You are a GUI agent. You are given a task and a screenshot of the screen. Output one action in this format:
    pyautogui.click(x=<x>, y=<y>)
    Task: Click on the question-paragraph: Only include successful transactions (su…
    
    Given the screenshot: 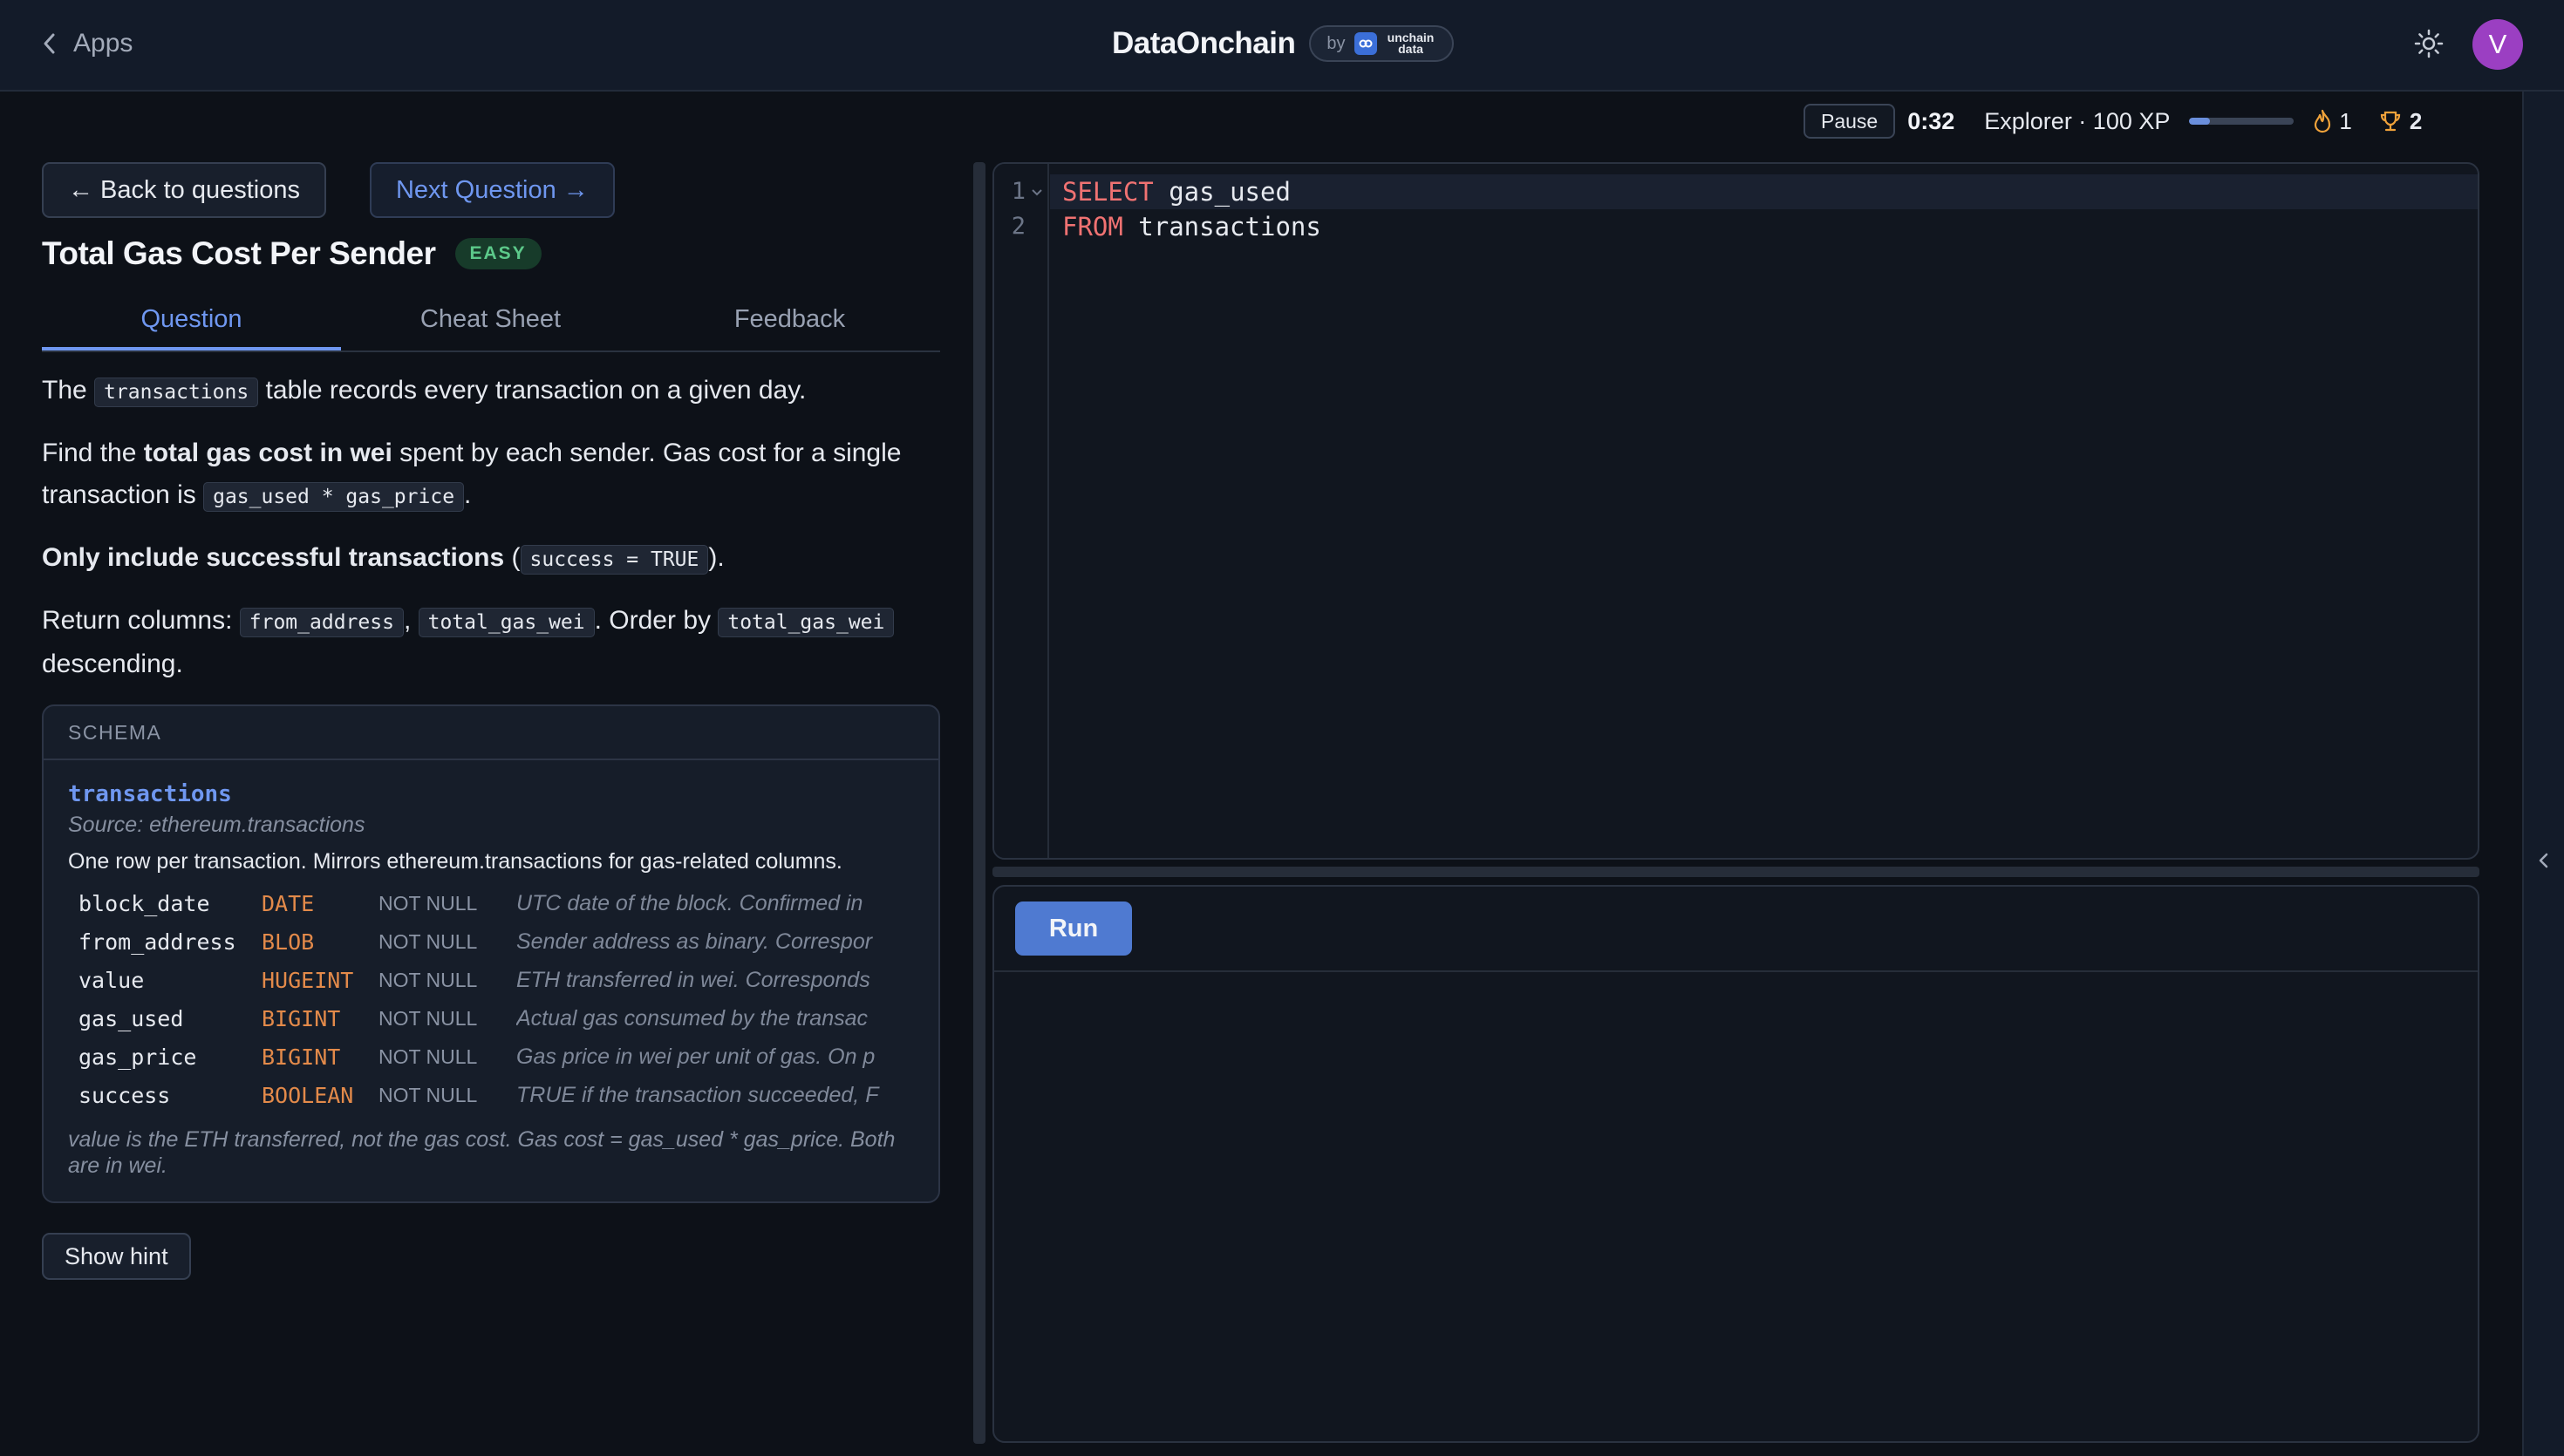 What is the action you would take?
    pyautogui.click(x=491, y=559)
    